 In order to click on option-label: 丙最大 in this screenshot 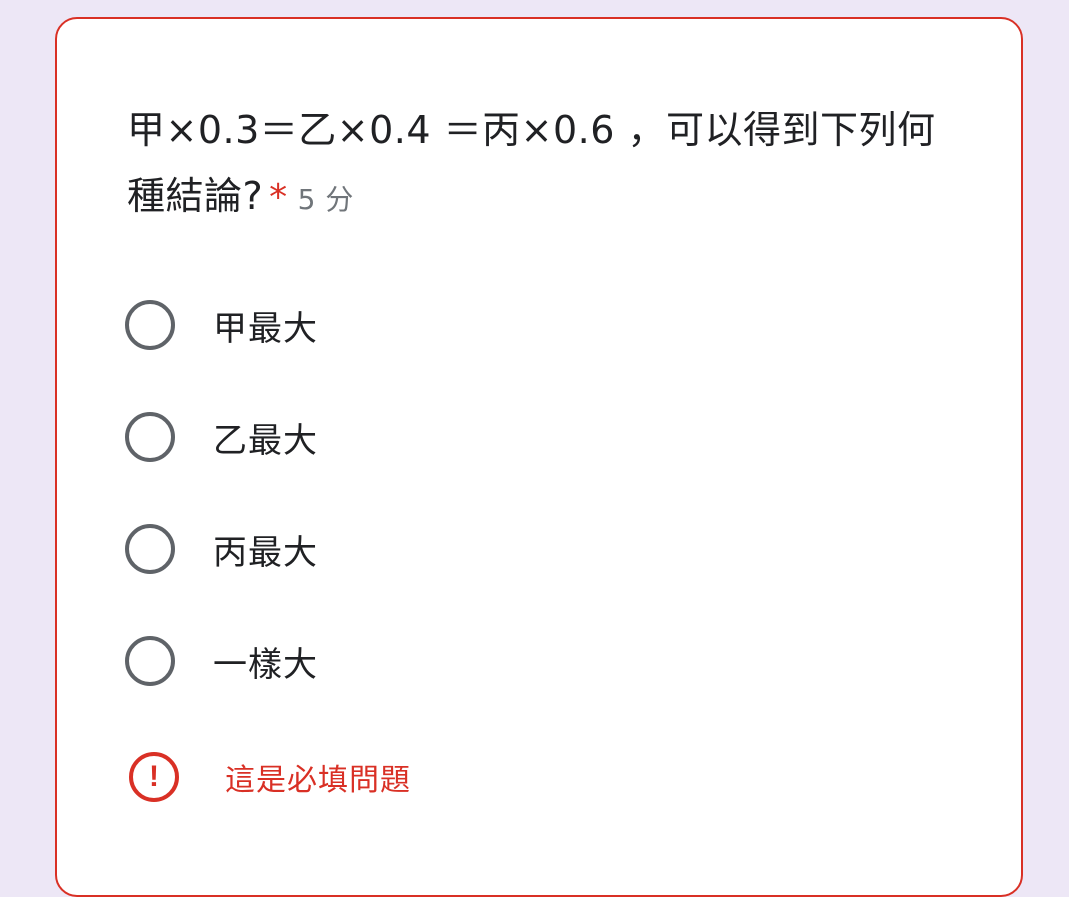, I will do `click(265, 552)`.